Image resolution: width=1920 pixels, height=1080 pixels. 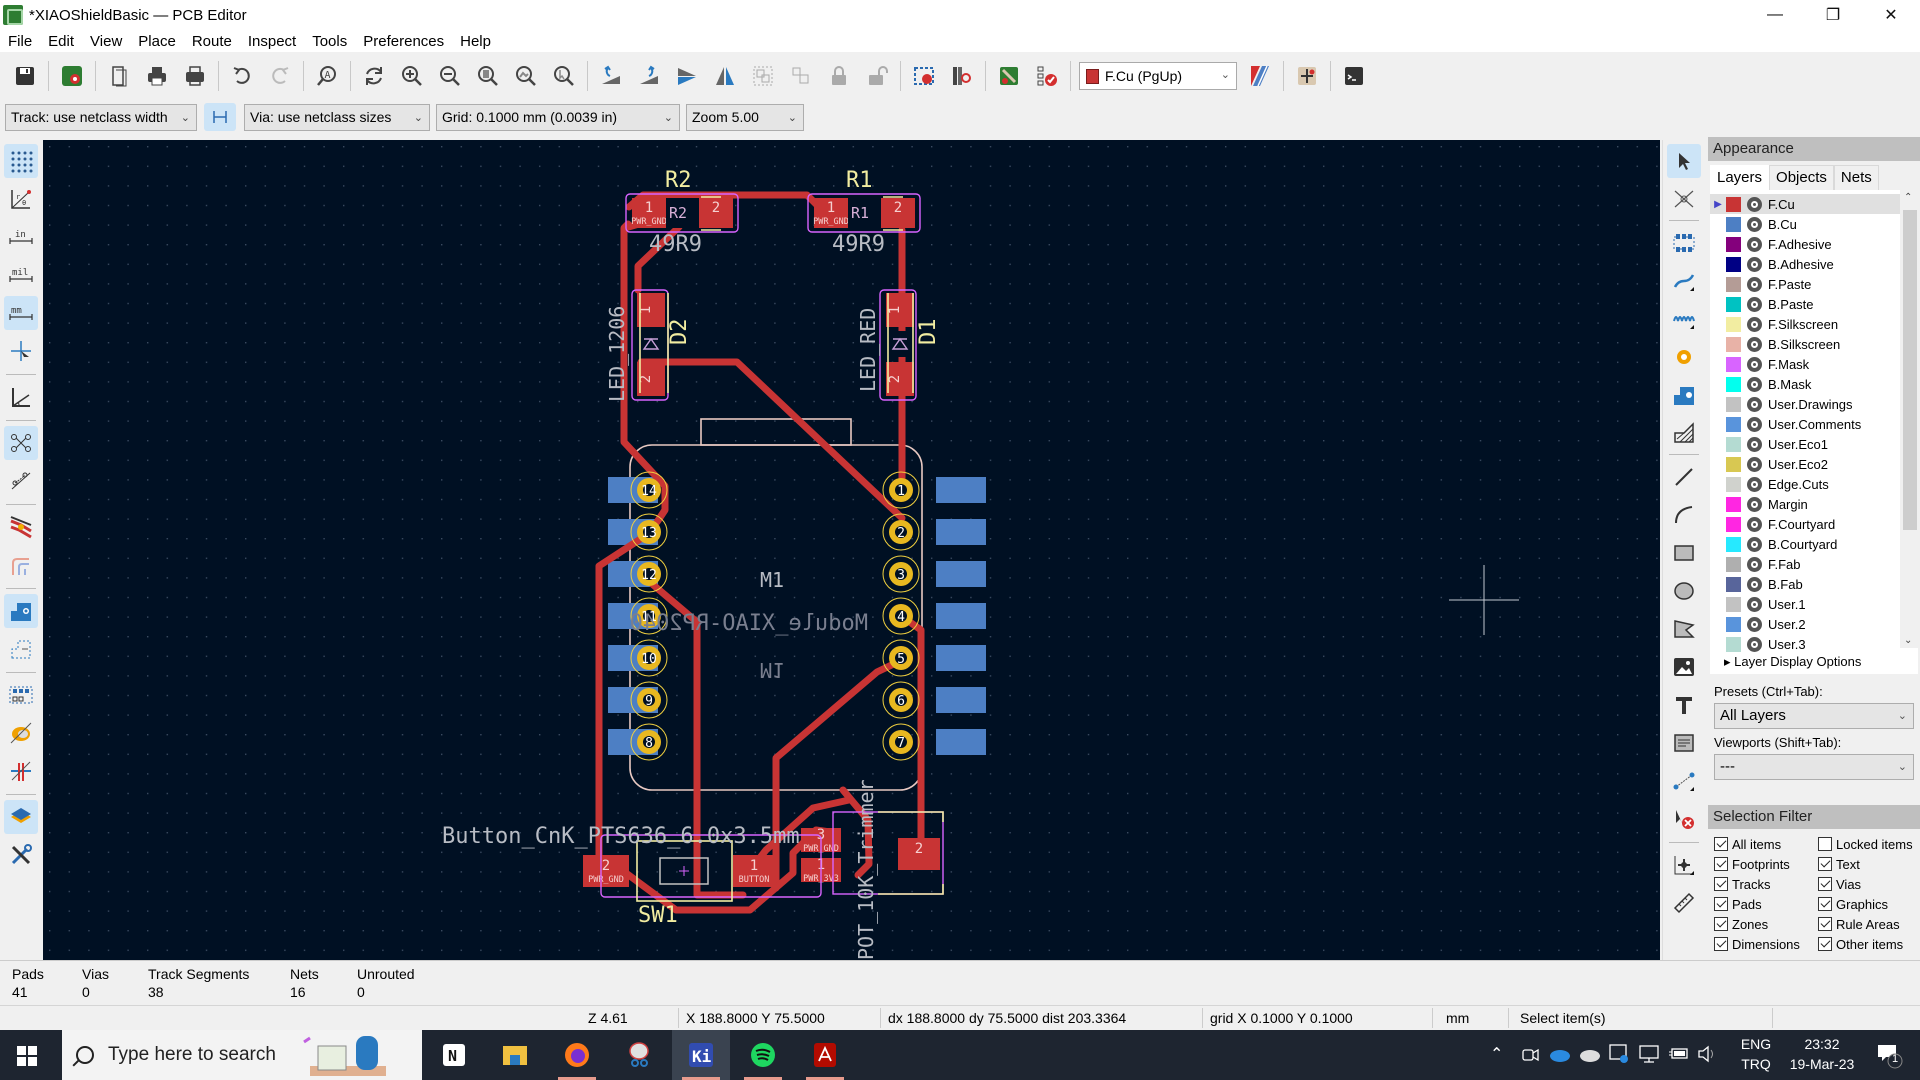 What do you see at coordinates (526, 76) in the screenshot?
I see `zoom-objects-button` at bounding box center [526, 76].